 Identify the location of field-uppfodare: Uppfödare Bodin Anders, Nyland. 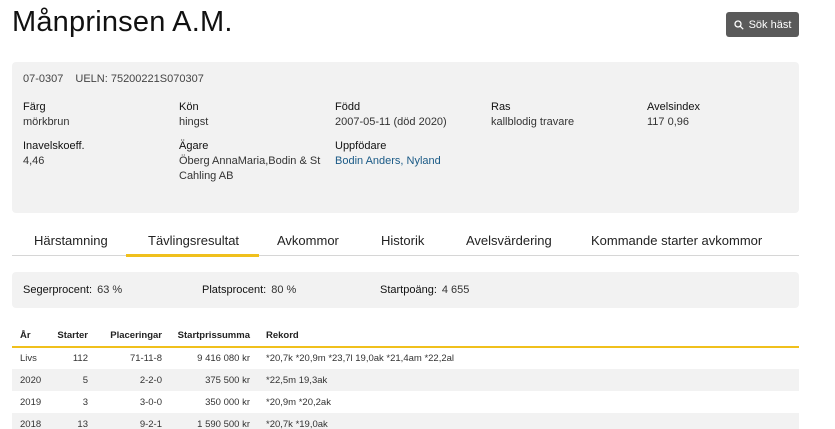
(388, 154).